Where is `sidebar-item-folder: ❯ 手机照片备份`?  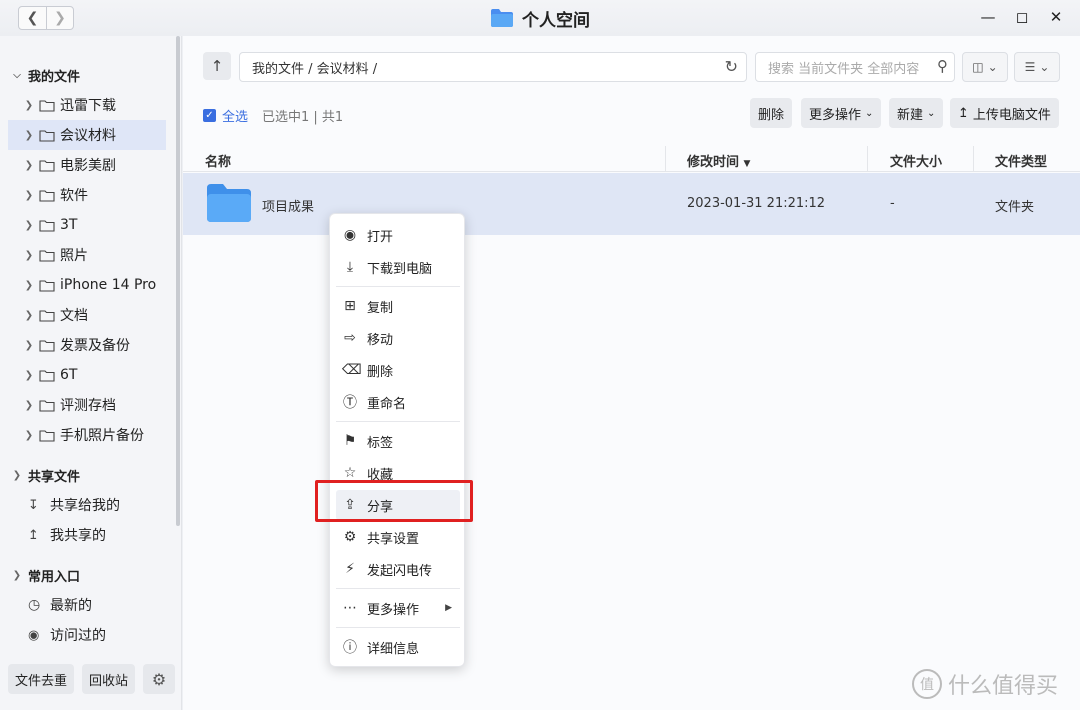 sidebar-item-folder: ❯ 手机照片备份 is located at coordinates (87, 435).